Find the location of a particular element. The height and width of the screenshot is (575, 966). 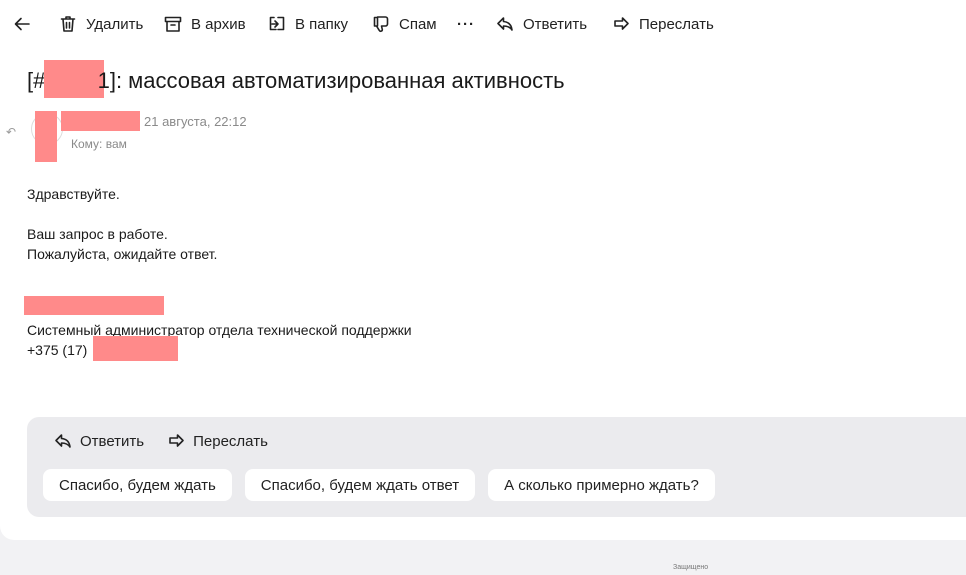

body-line-1: Ваш запрос в работе. is located at coordinates (97, 234).